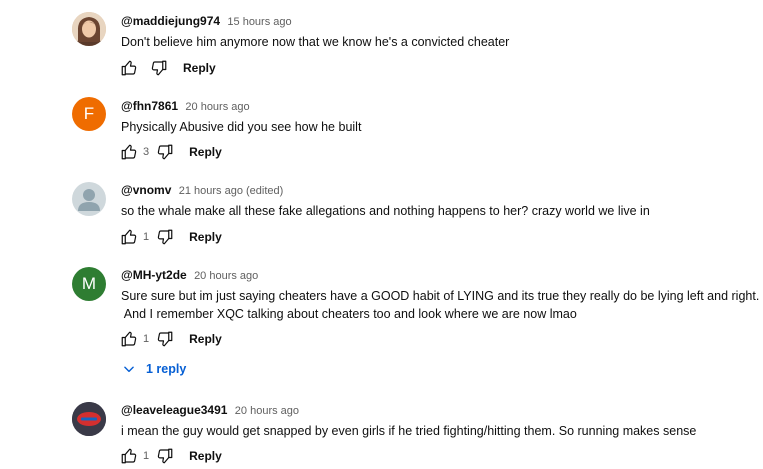  I want to click on comment-timestamp: 21 hours ago (edited), so click(231, 191).